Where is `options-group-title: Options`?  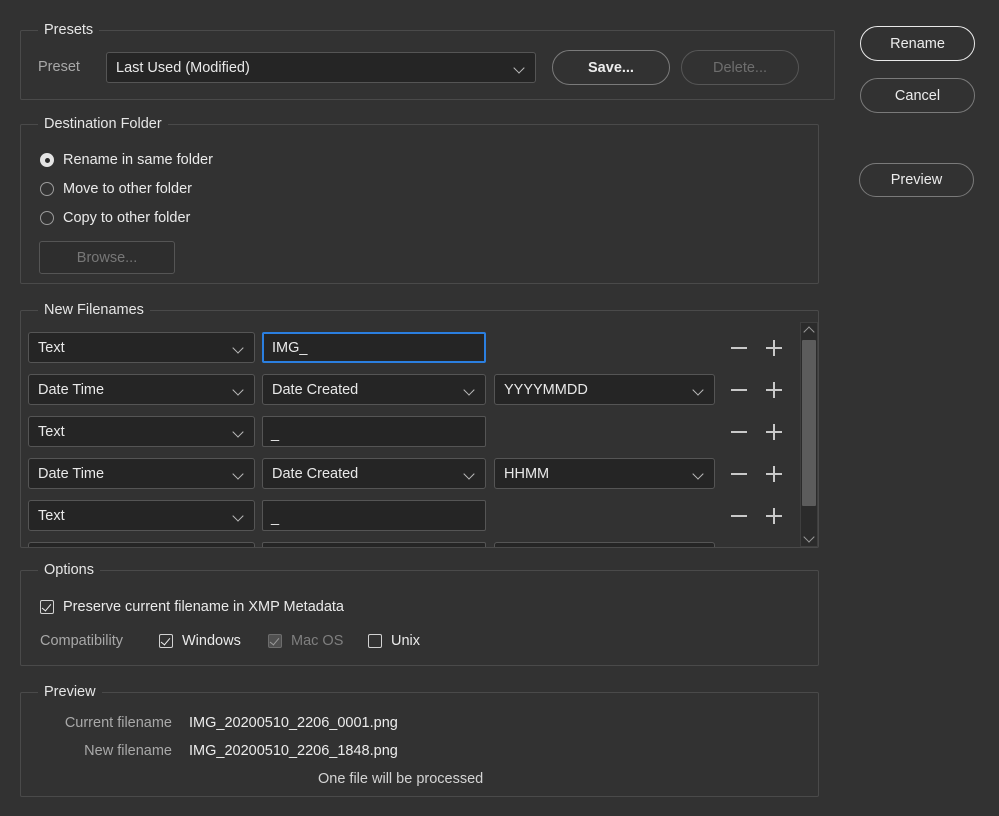
options-group-title: Options is located at coordinates (69, 570).